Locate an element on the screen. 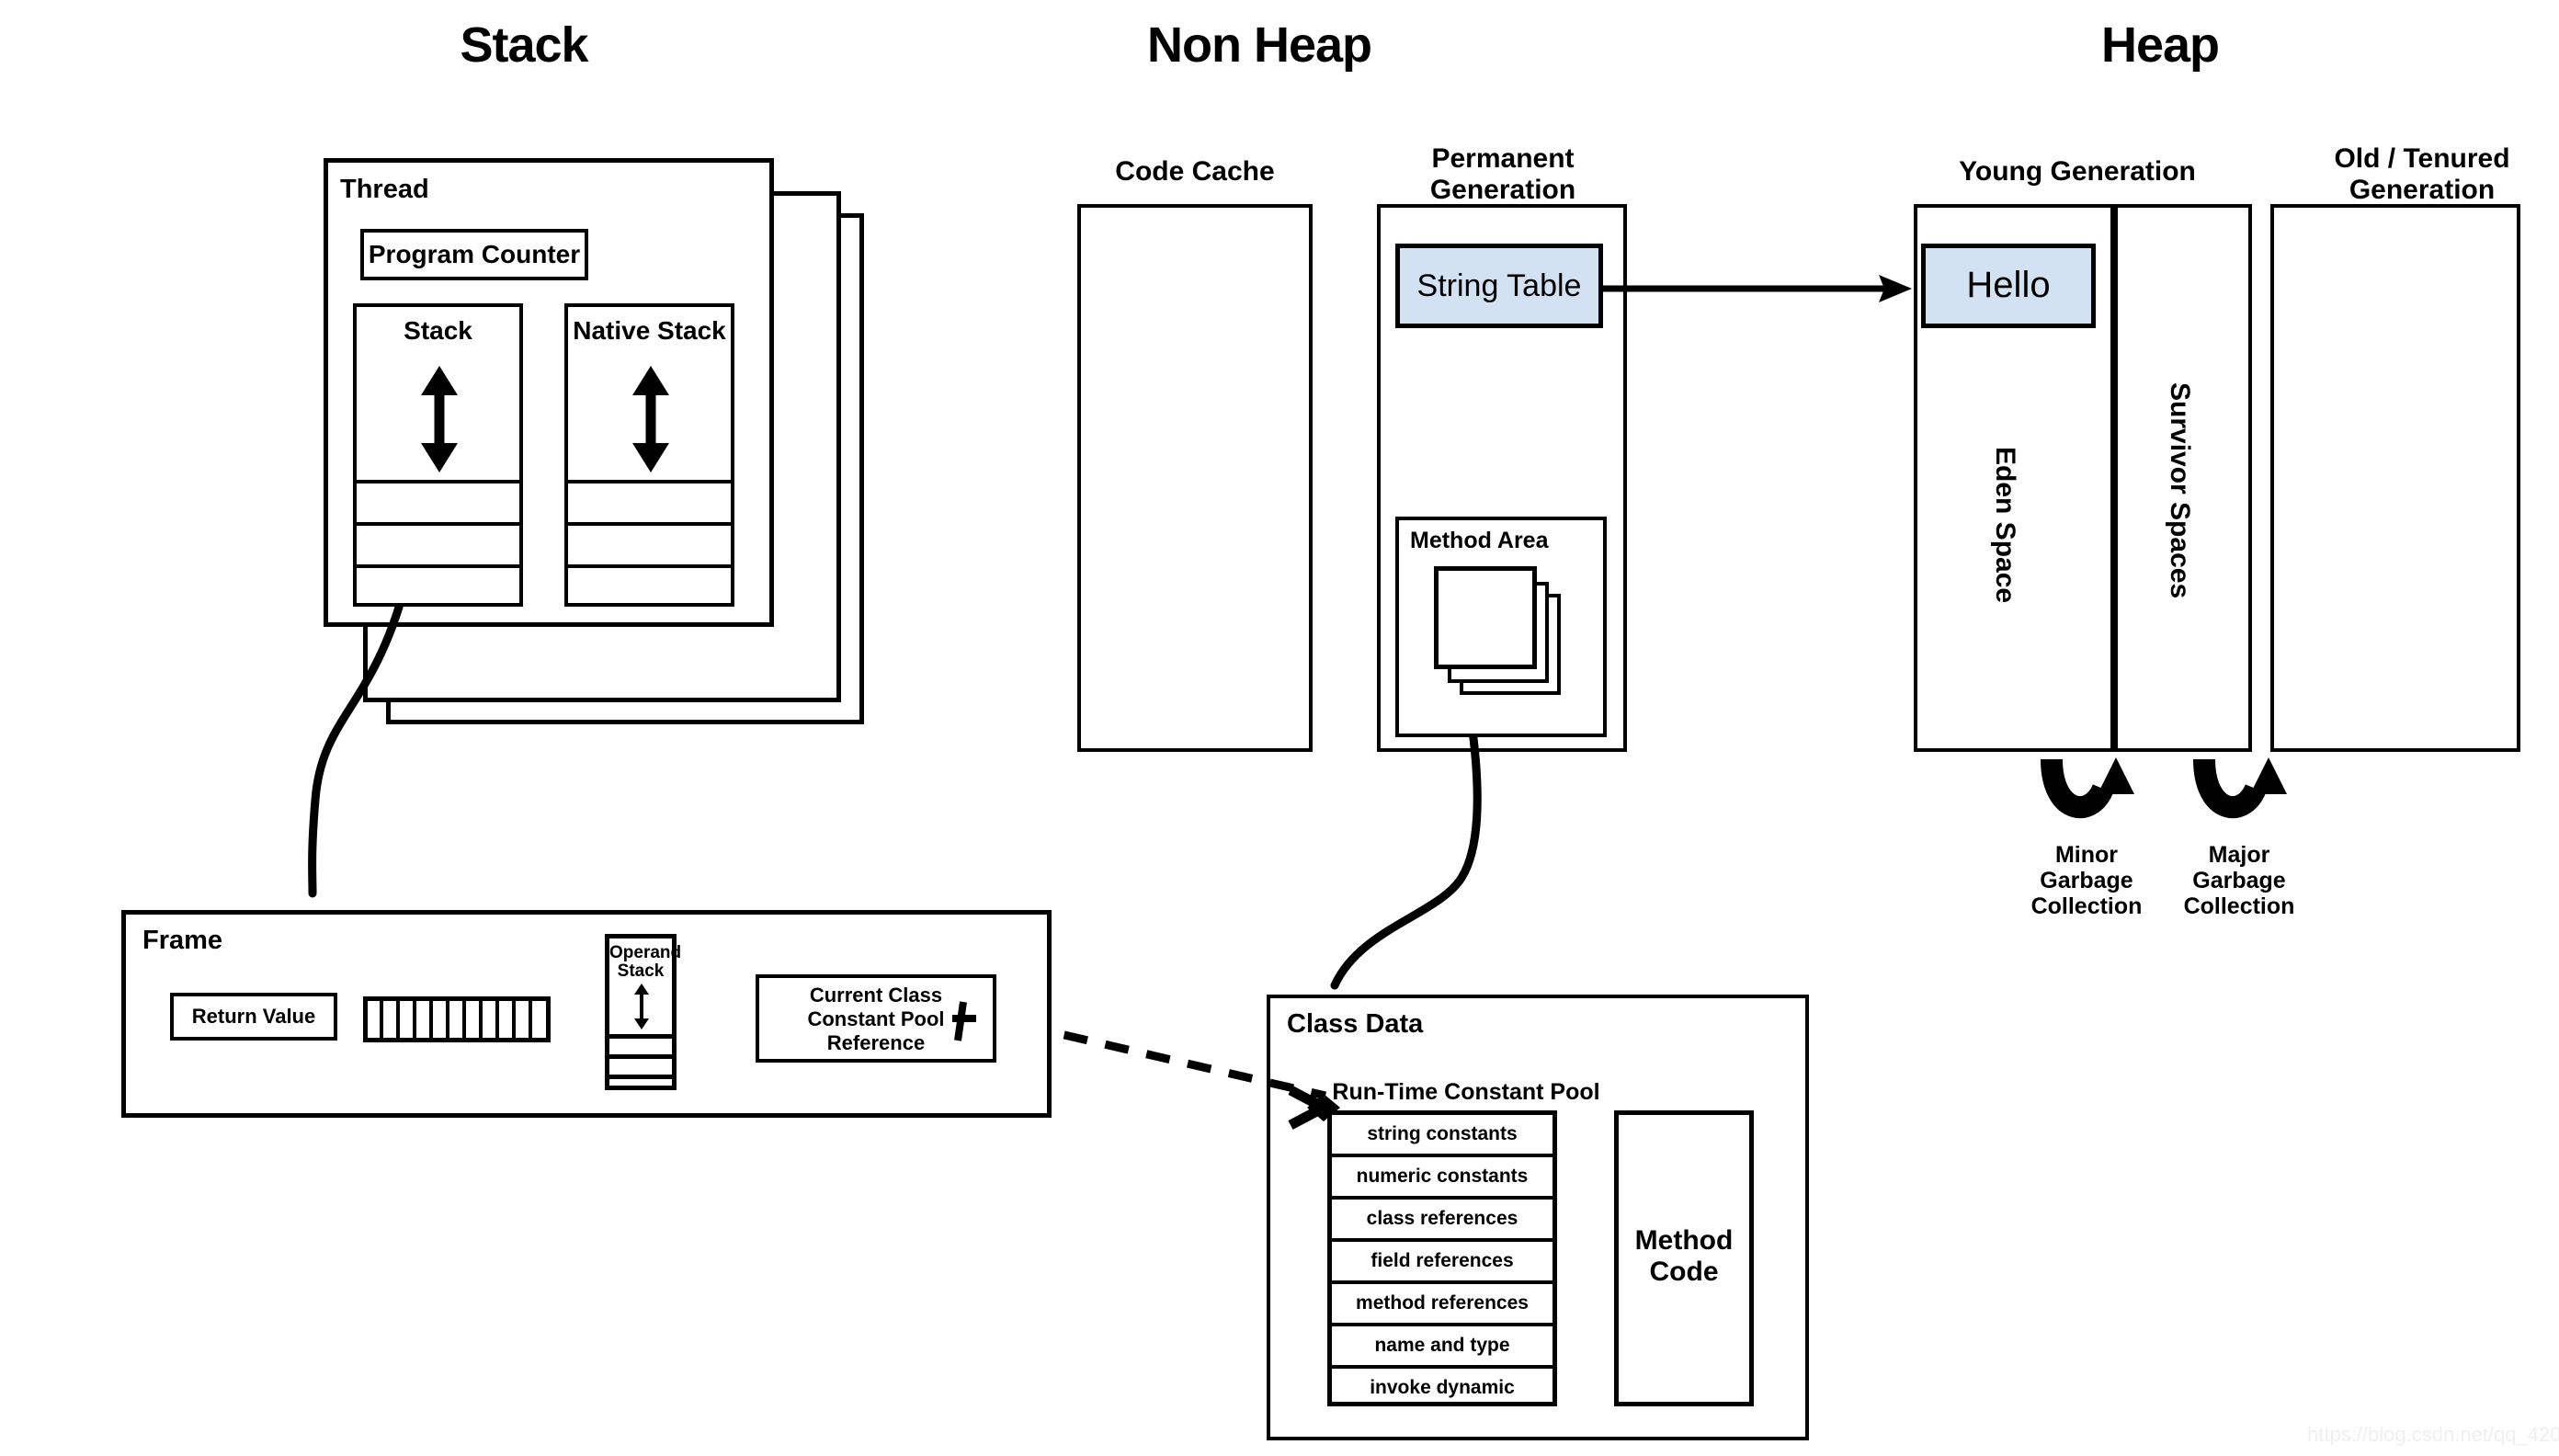  stack-column-label: Stack is located at coordinates (438, 330).